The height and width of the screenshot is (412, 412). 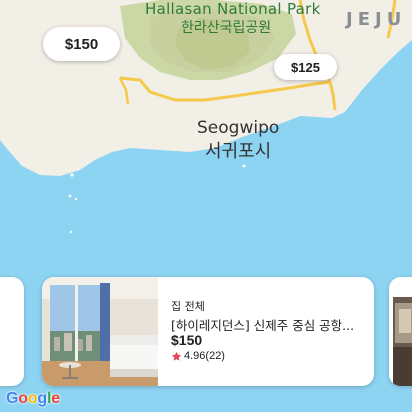 I want to click on listing-rating: 4.96(22), so click(x=198, y=356).